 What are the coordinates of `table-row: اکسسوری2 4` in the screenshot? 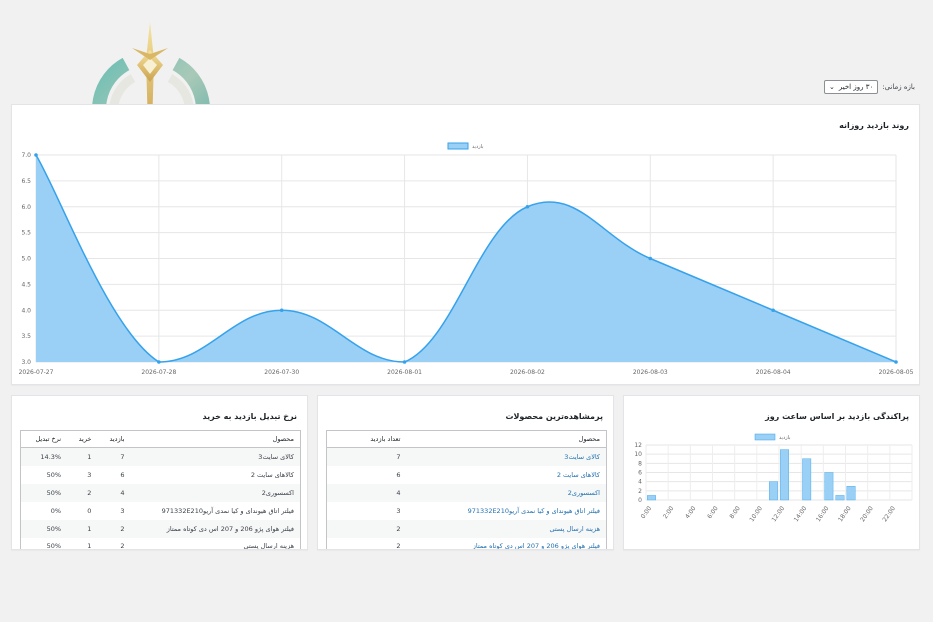 It's located at (466, 492).